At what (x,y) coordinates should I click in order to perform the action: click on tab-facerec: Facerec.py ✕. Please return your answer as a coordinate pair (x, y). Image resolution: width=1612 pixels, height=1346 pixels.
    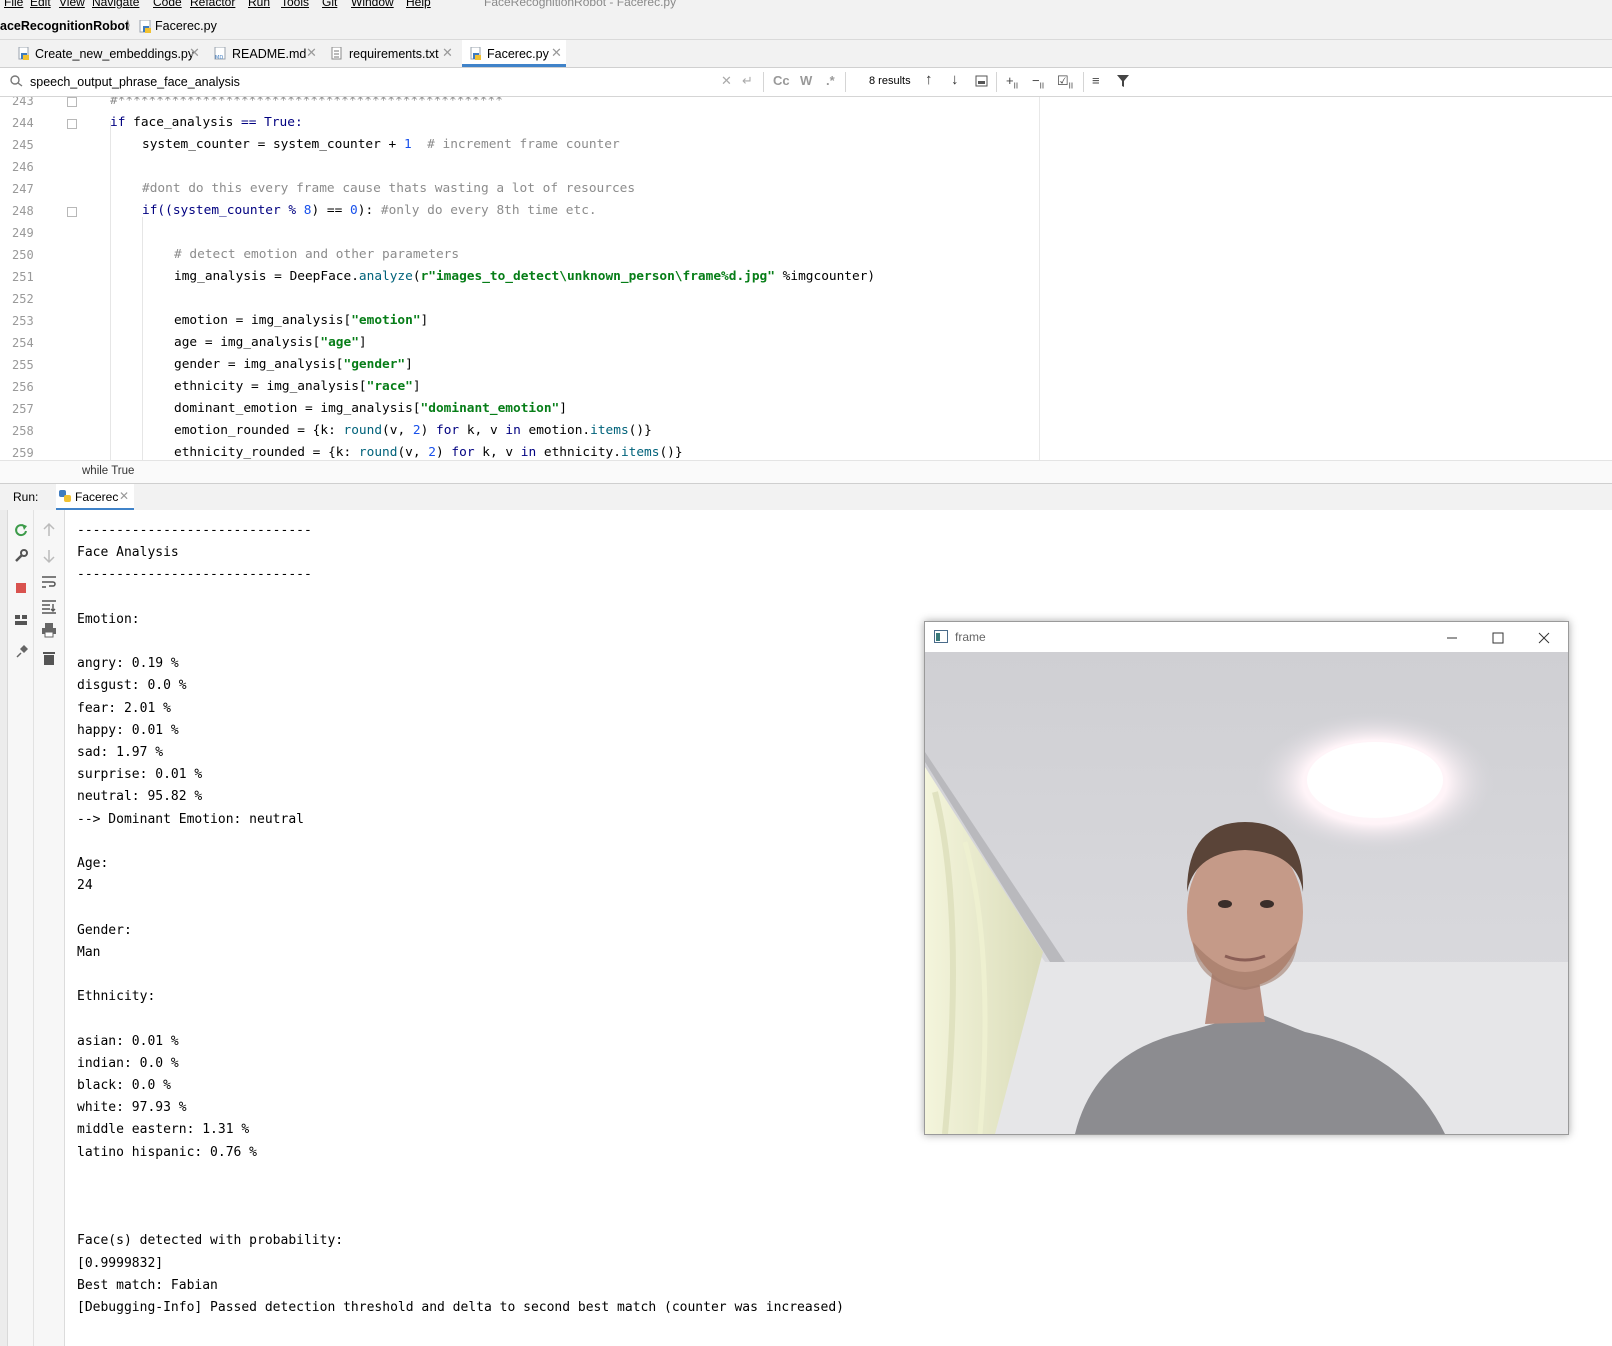
    Looking at the image, I should click on (514, 53).